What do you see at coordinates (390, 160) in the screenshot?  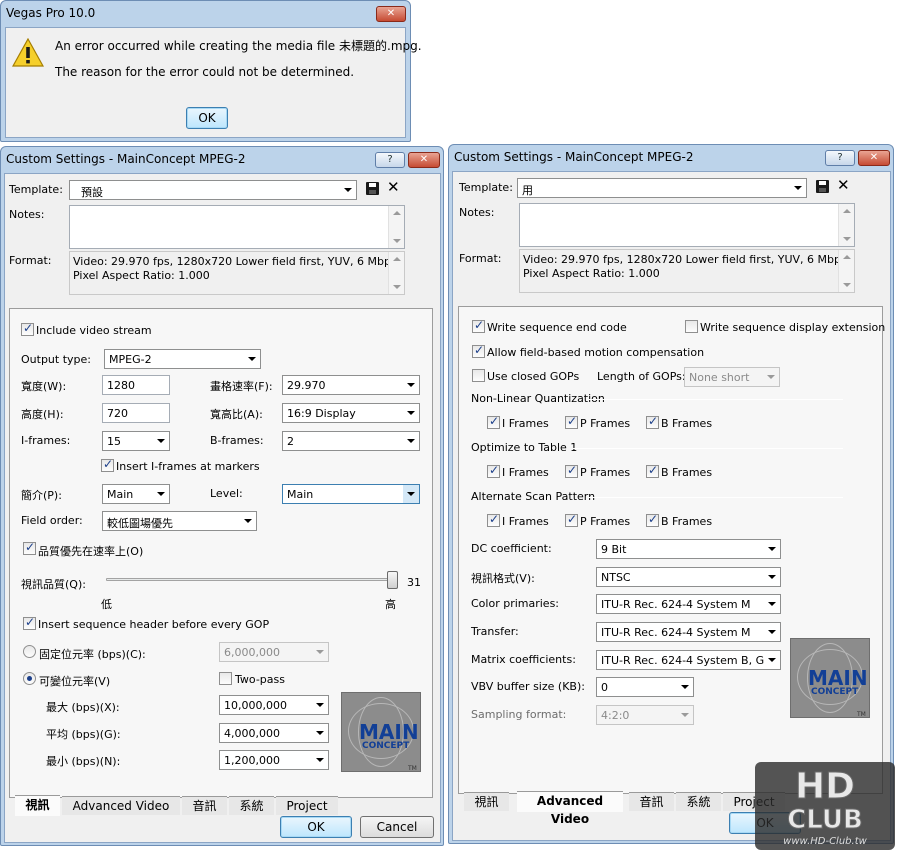 I see `left-help-button: ?` at bounding box center [390, 160].